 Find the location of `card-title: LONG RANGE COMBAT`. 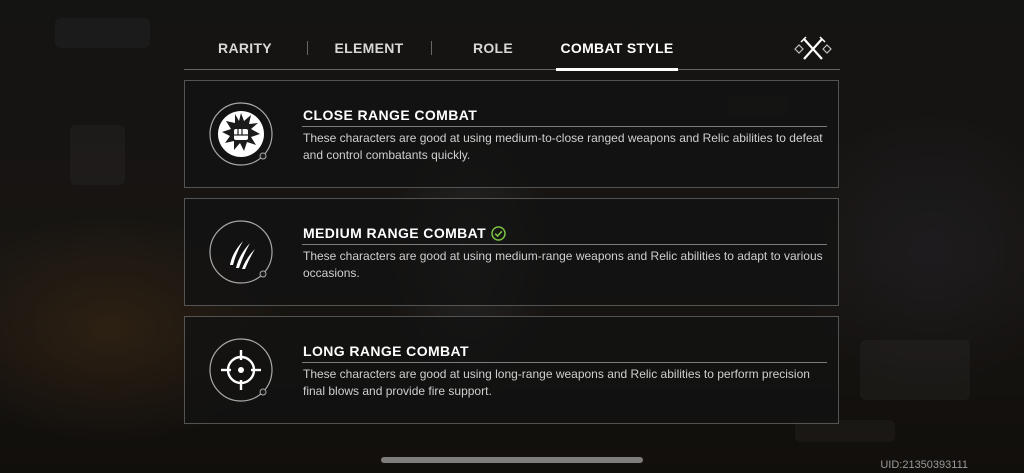

card-title: LONG RANGE COMBAT is located at coordinates (386, 351).